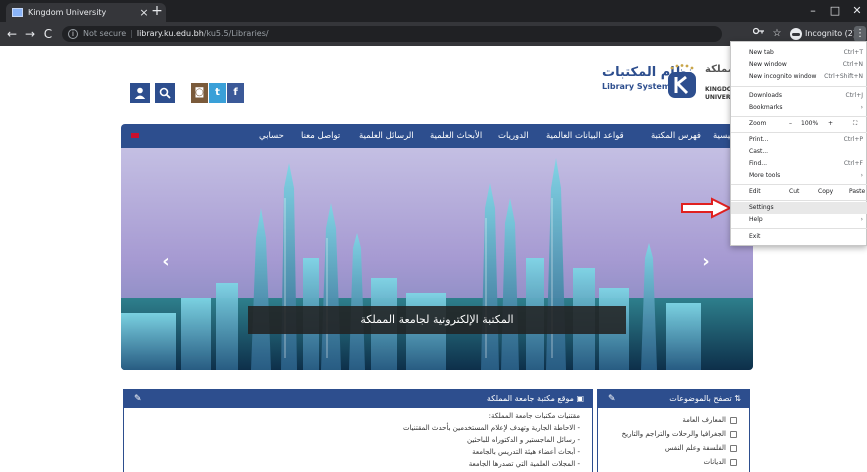  I want to click on menu-label: New tab, so click(761, 52).